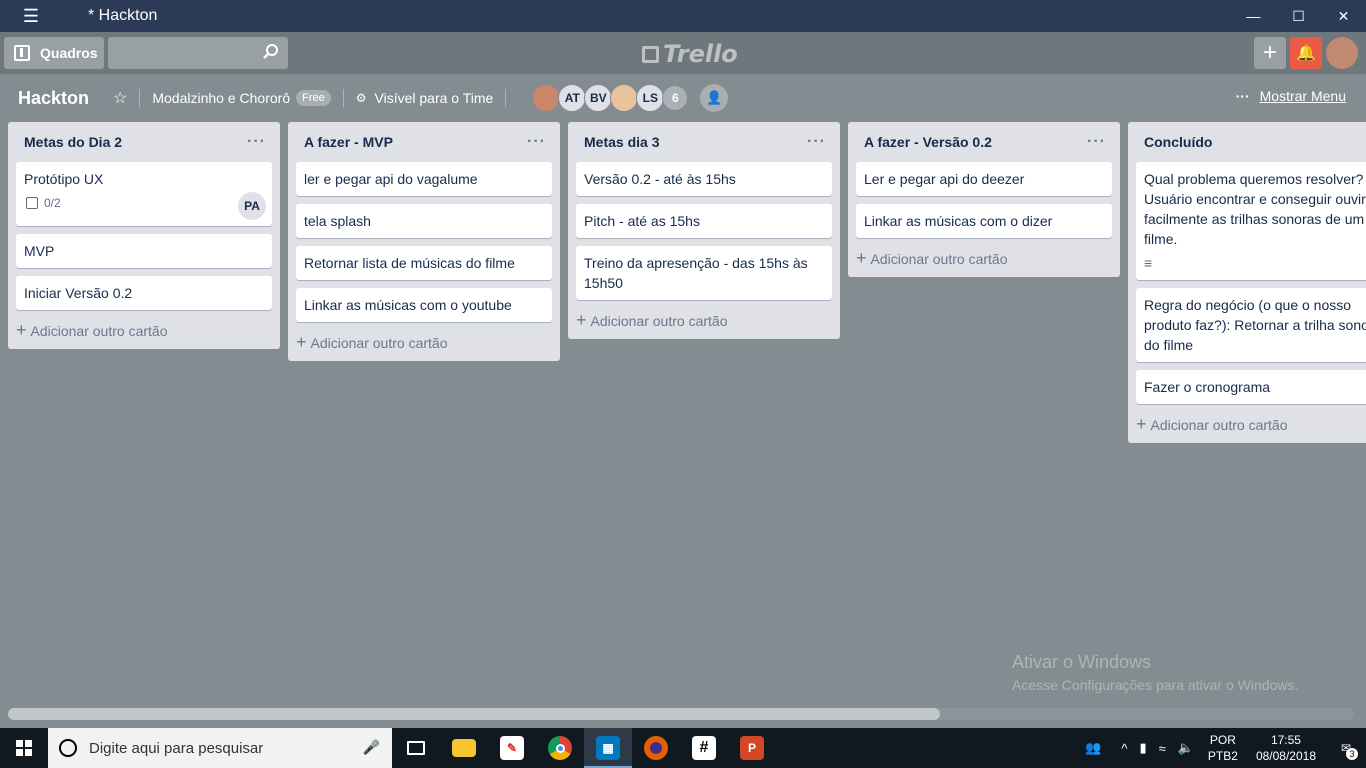 The width and height of the screenshot is (1366, 768). I want to click on microphone-icon: 🎤, so click(371, 747).